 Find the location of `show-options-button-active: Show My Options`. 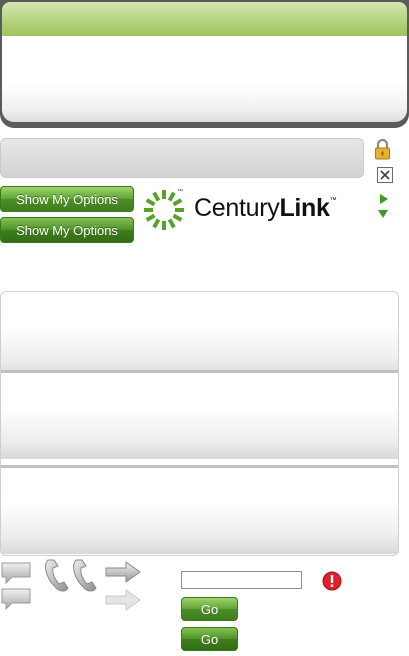

show-options-button-active: Show My Options is located at coordinates (67, 230).